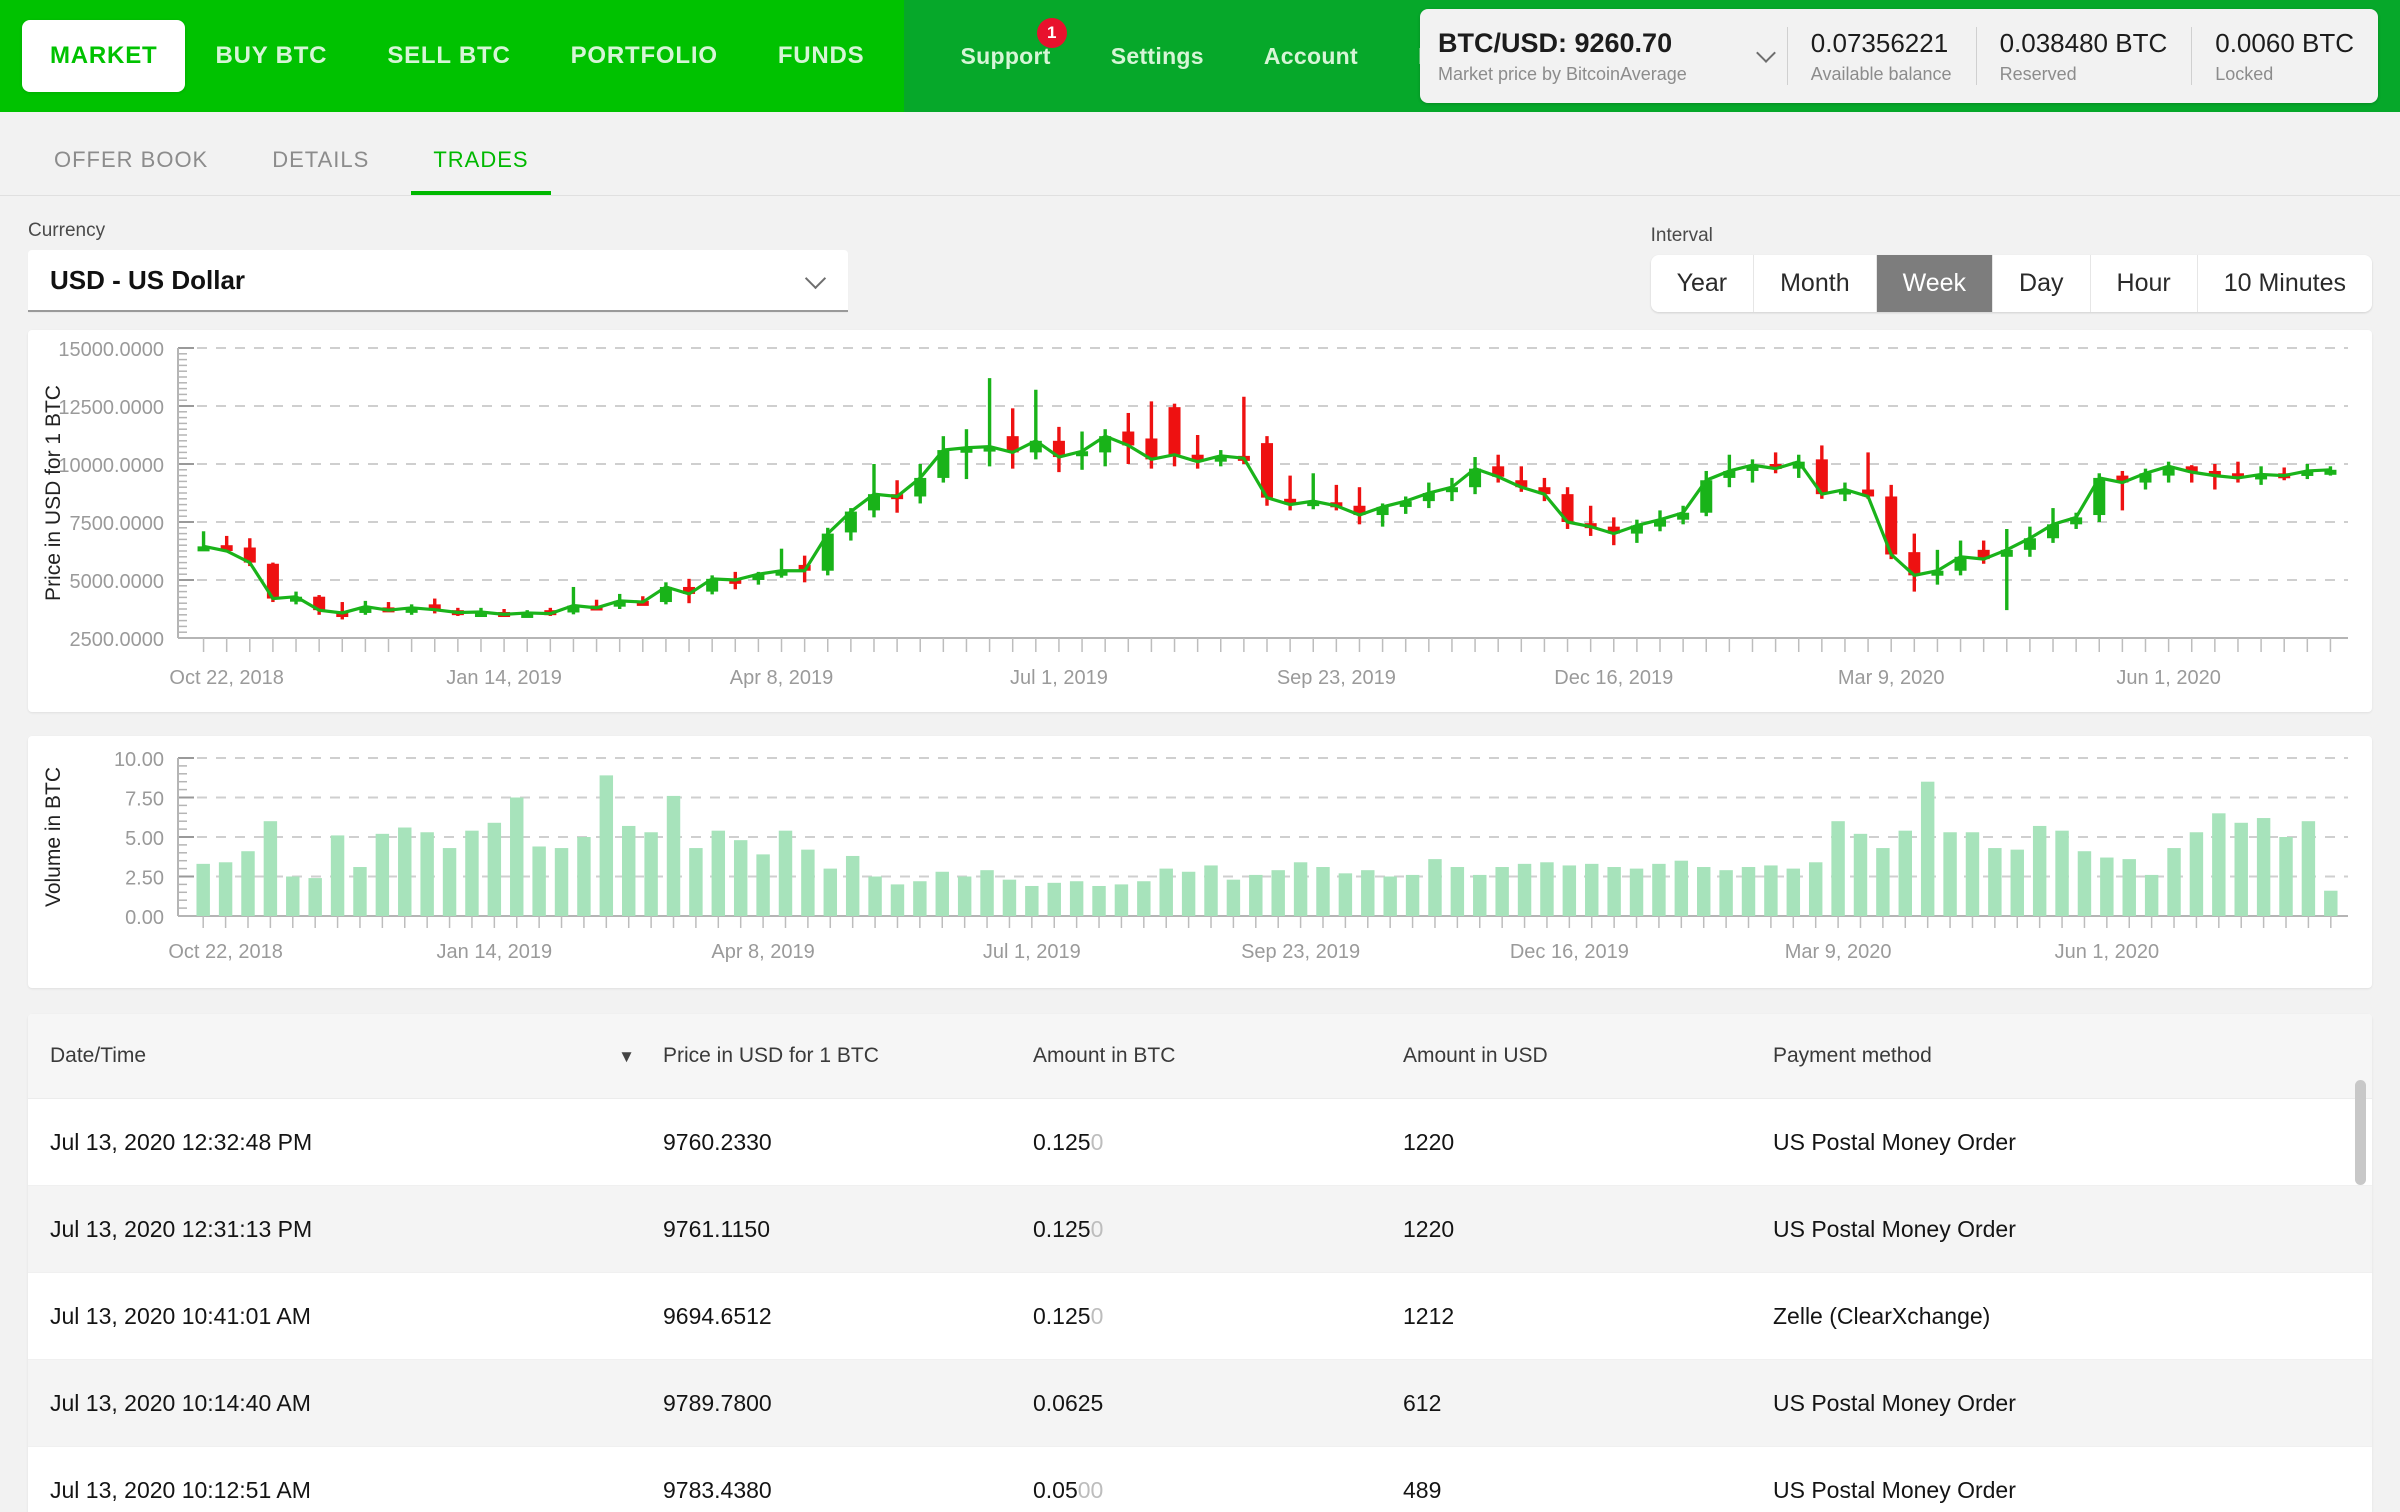 The image size is (2400, 1512). I want to click on nav-secondary-wrap-account: Account, so click(1311, 56).